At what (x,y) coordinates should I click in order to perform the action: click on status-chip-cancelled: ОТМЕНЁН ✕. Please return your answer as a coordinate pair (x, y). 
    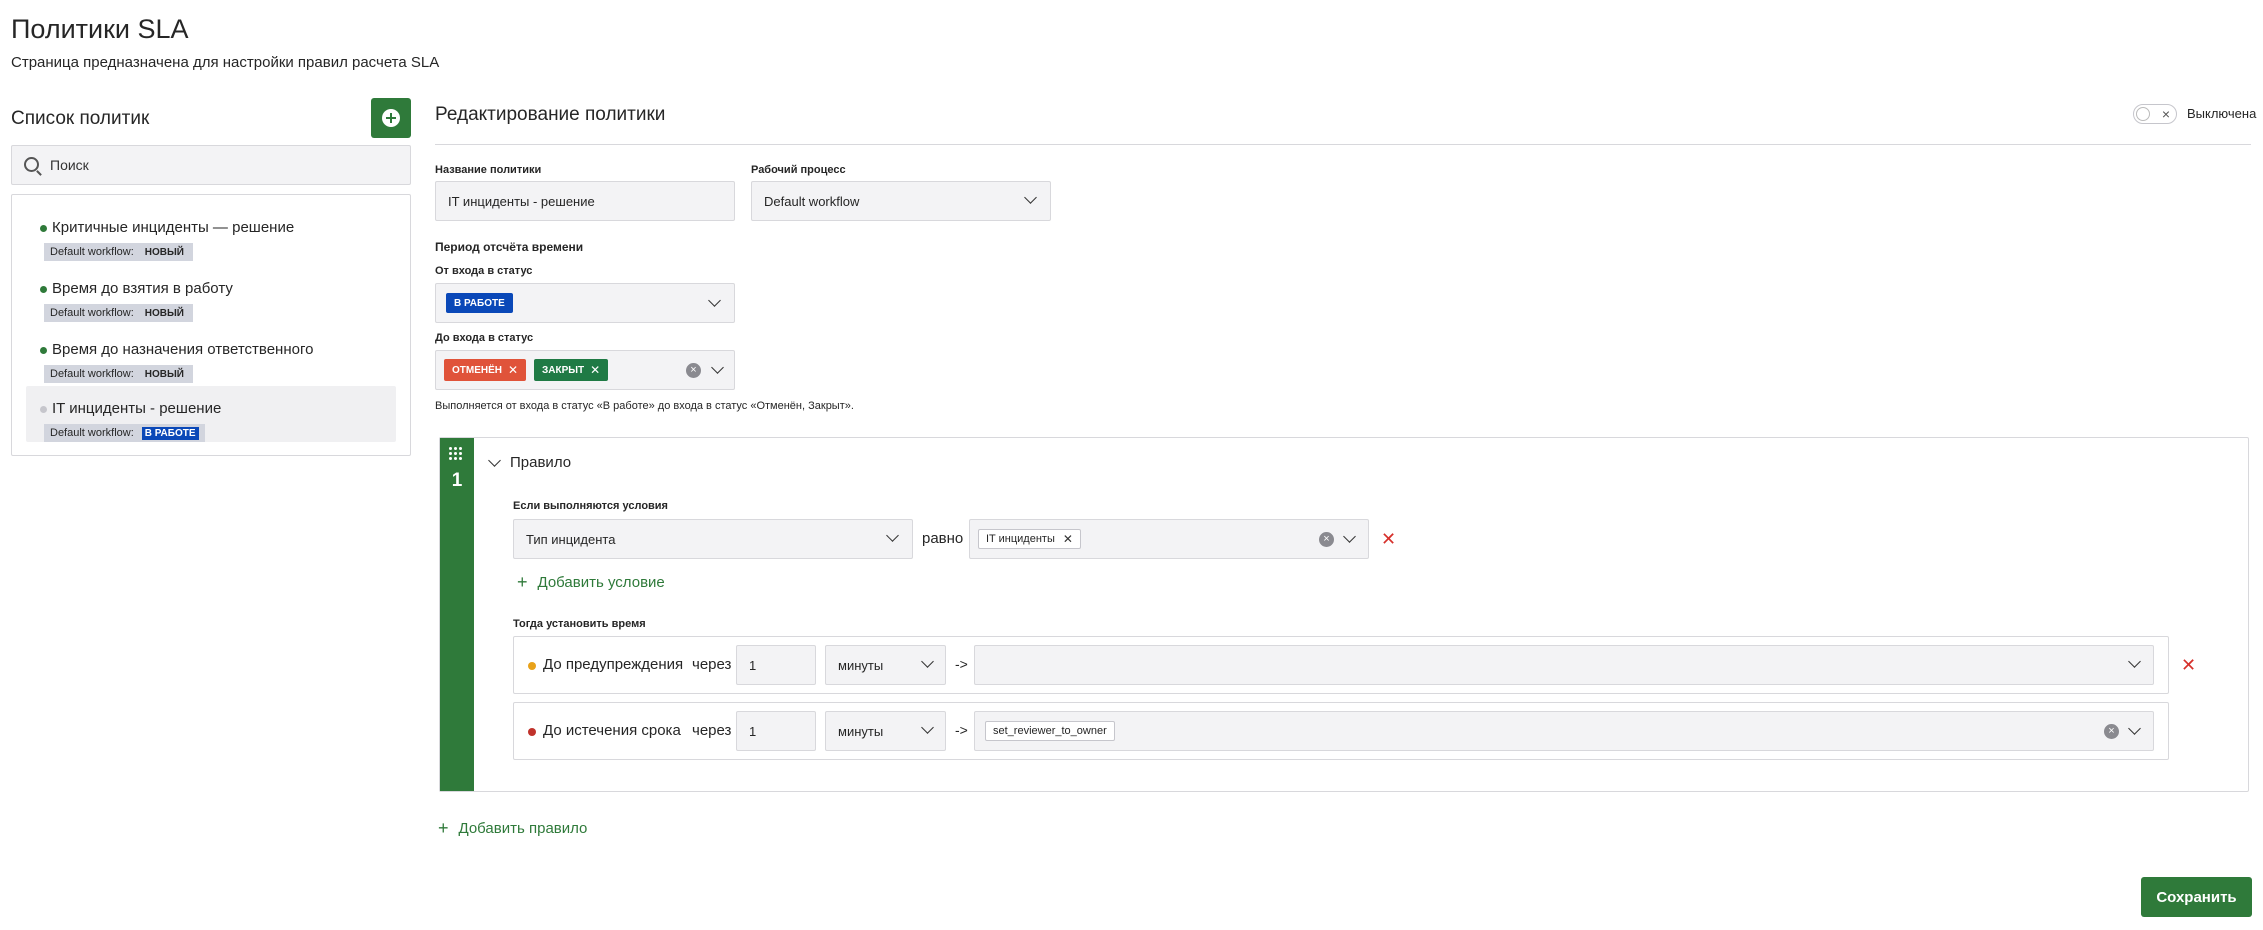
    Looking at the image, I should click on (485, 370).